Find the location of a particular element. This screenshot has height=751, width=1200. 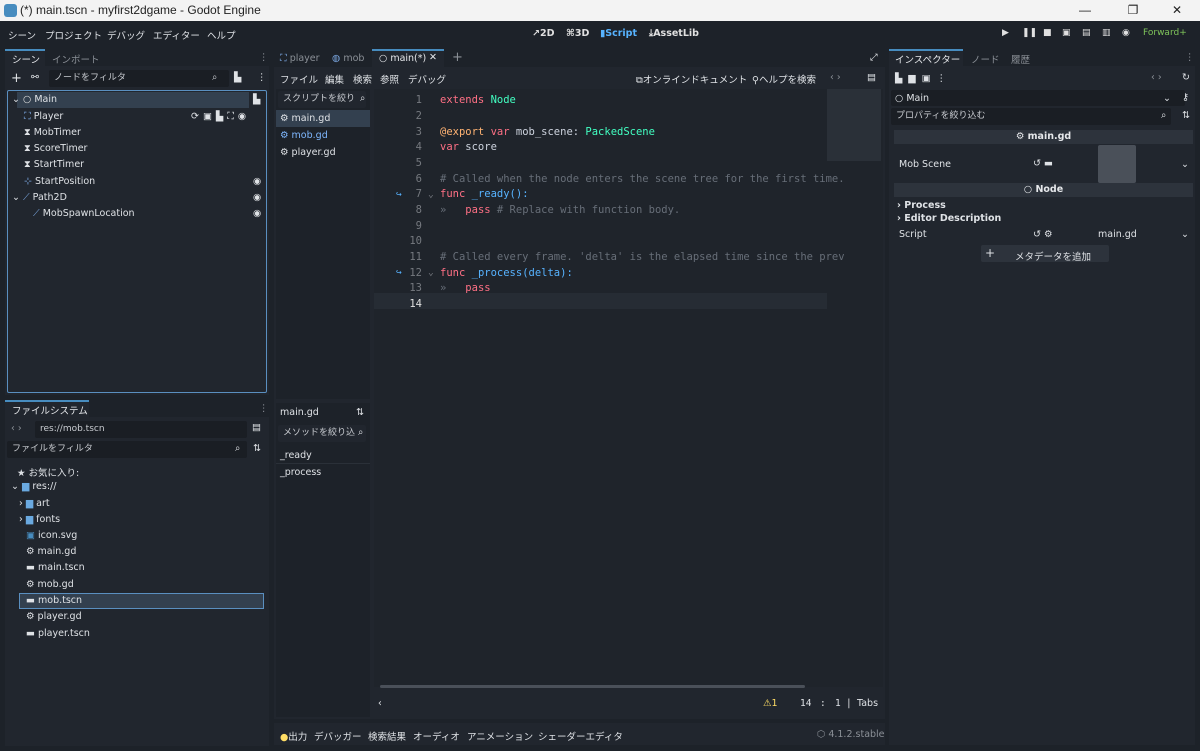

menu-goto: 参照 is located at coordinates (389, 79).